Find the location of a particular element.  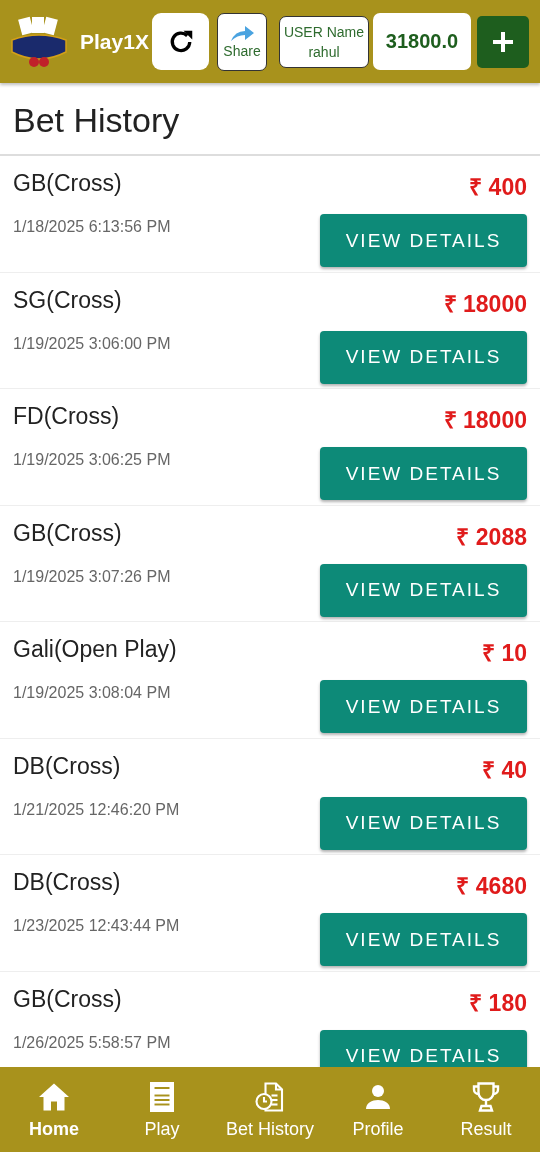

nav-tab: Profile is located at coordinates (378, 1109).